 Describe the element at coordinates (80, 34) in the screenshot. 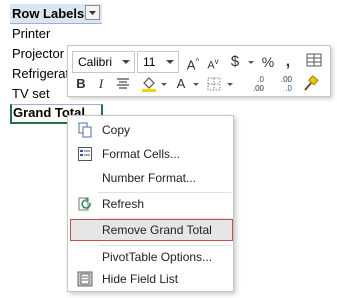

I see `row-label-printer: Printer` at that location.